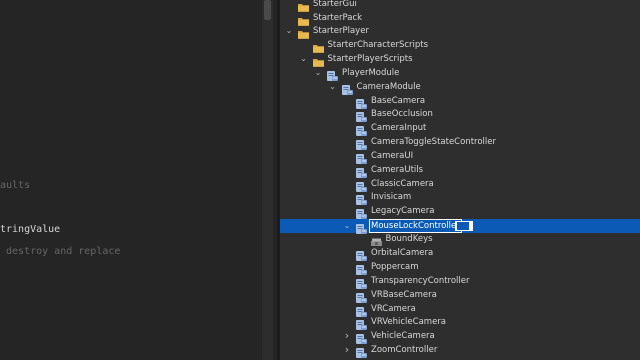 The height and width of the screenshot is (360, 640). What do you see at coordinates (460, 197) in the screenshot?
I see `explorer-item: Invisicam` at bounding box center [460, 197].